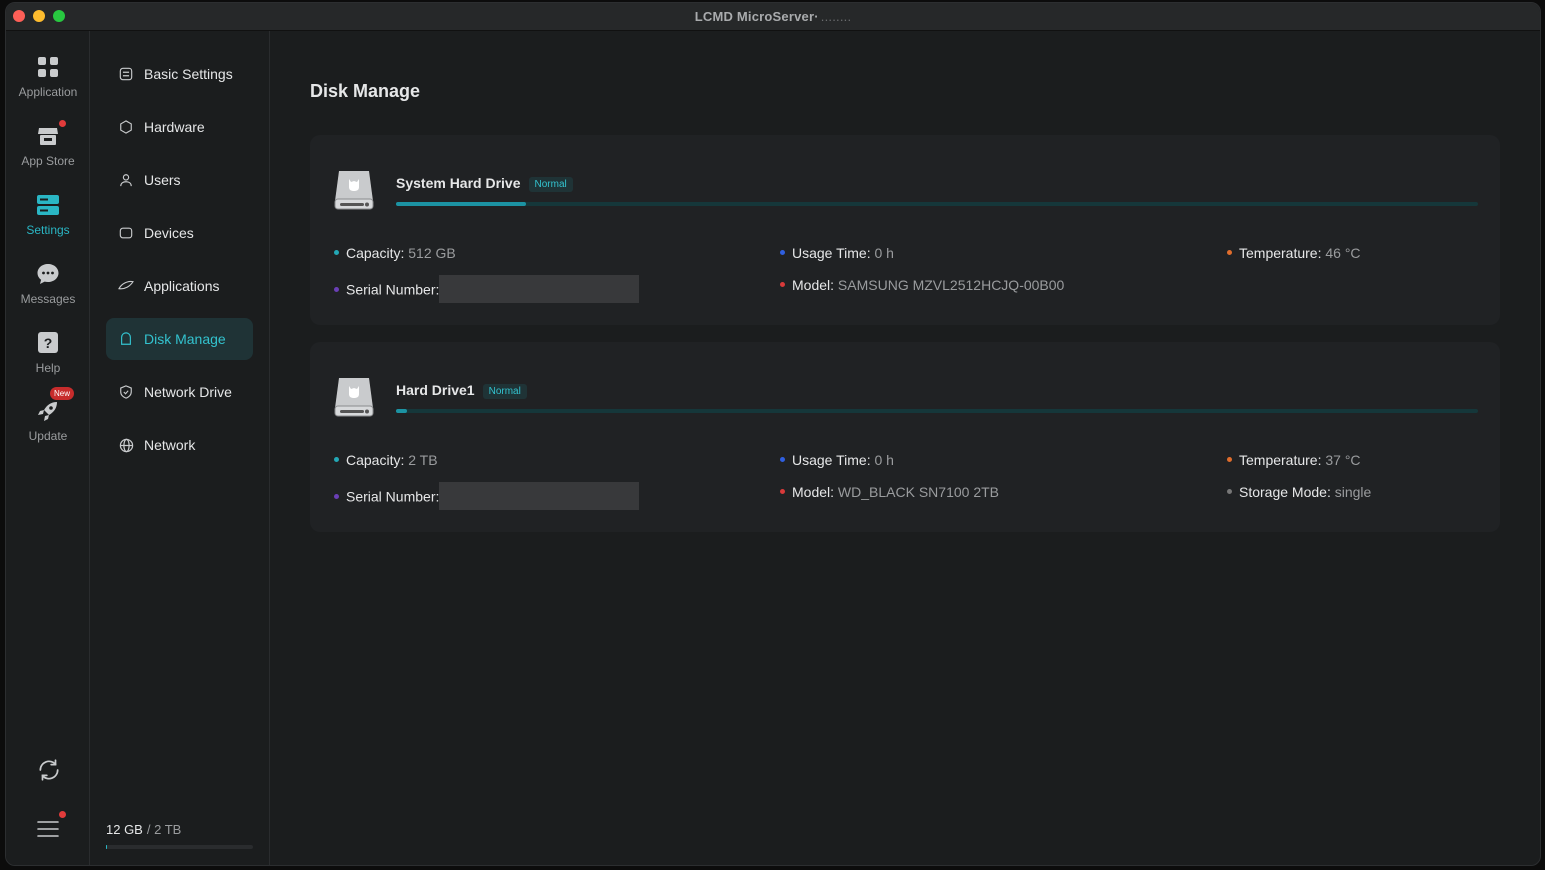  I want to click on capacity-field: Capacity: 512 GB, so click(395, 253).